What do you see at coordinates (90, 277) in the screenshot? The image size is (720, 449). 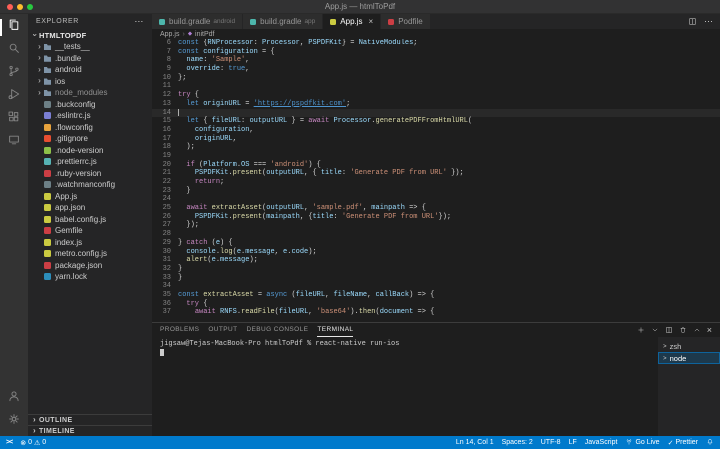 I see `file-item-yarn.lock: yarn.lock` at bounding box center [90, 277].